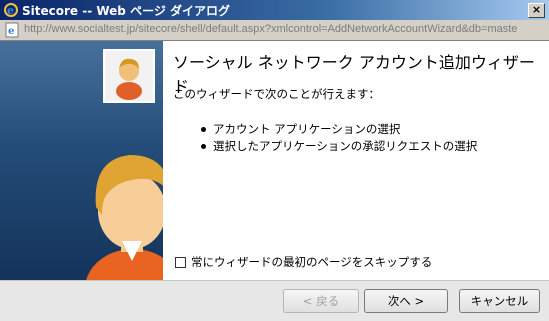  Describe the element at coordinates (126, 11) in the screenshot. I see `window-title: Sitecore -- Web ページ ダイアログ` at that location.